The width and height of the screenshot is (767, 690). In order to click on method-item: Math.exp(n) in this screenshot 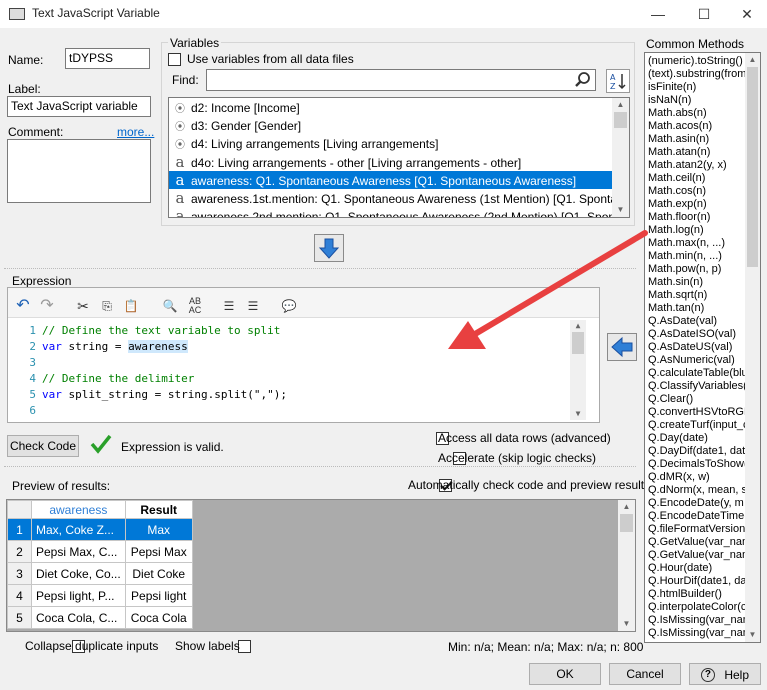, I will do `click(695, 204)`.